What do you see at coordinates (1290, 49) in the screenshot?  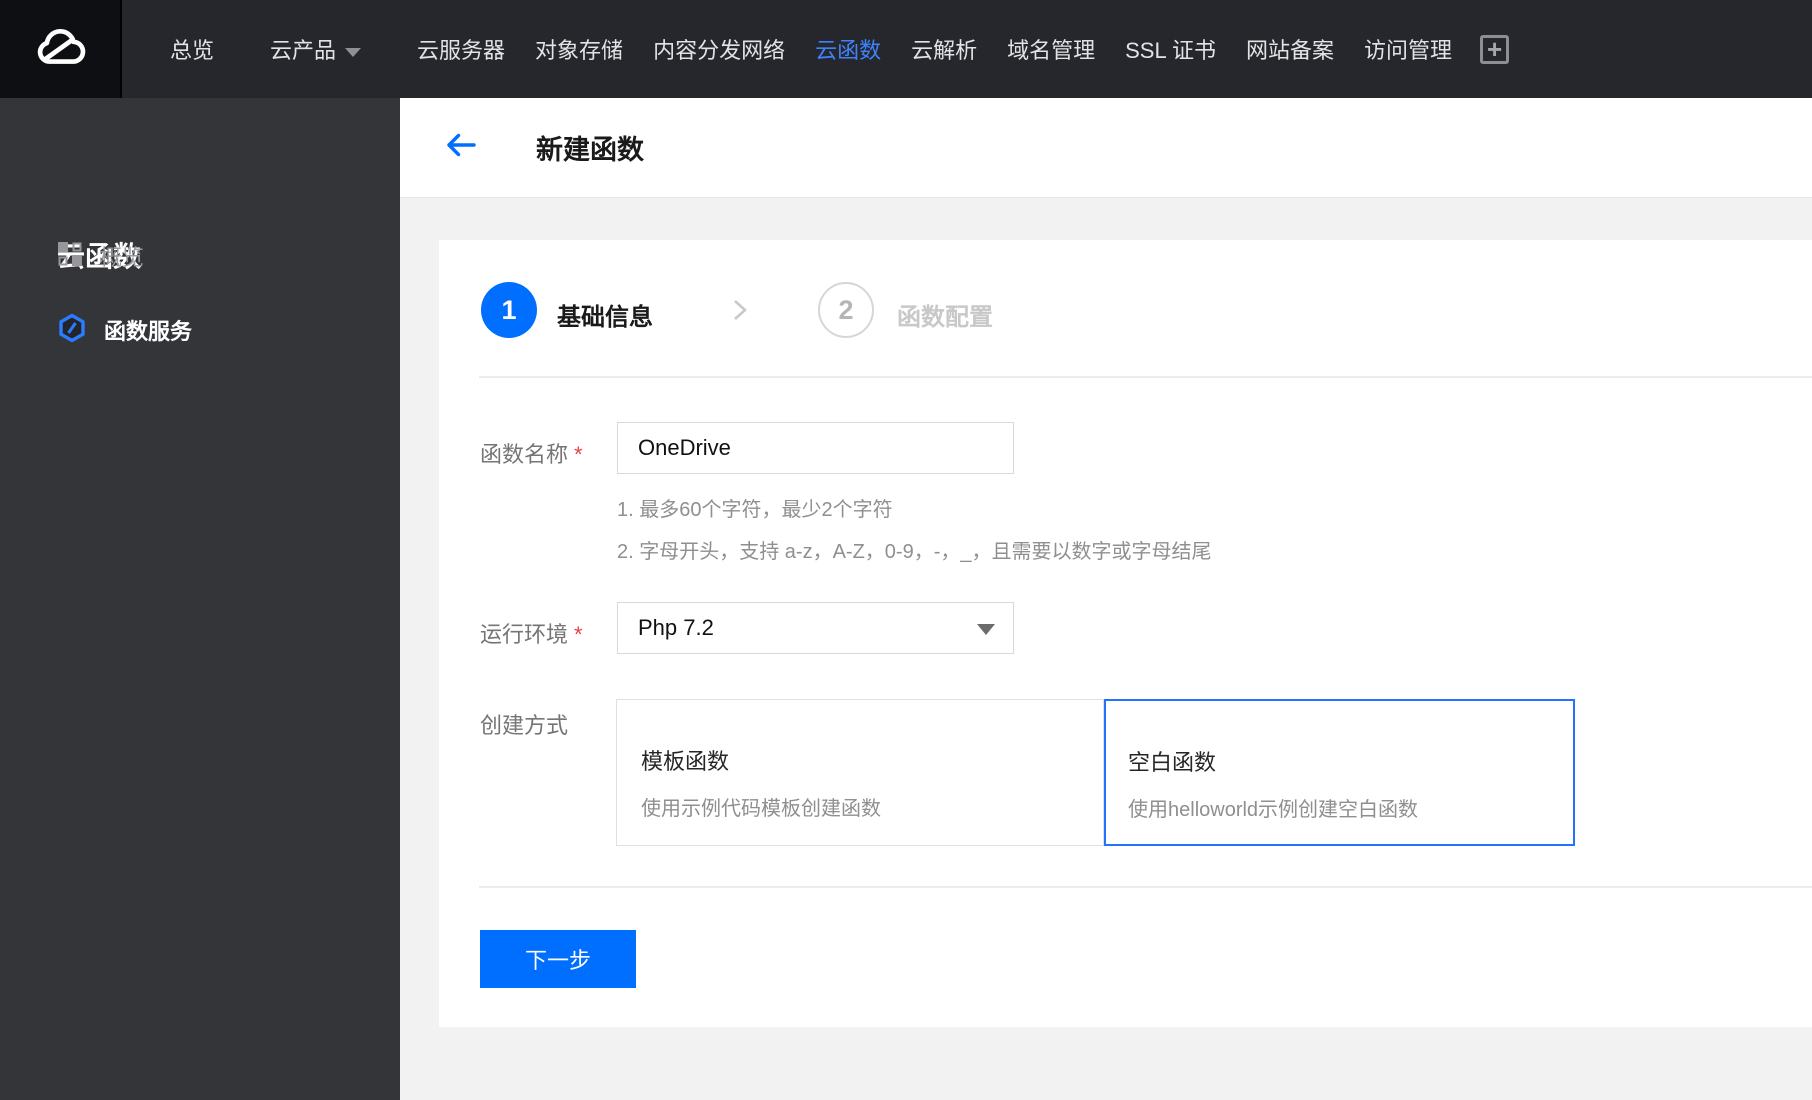 I see `nav-item-icp: 网站备案` at bounding box center [1290, 49].